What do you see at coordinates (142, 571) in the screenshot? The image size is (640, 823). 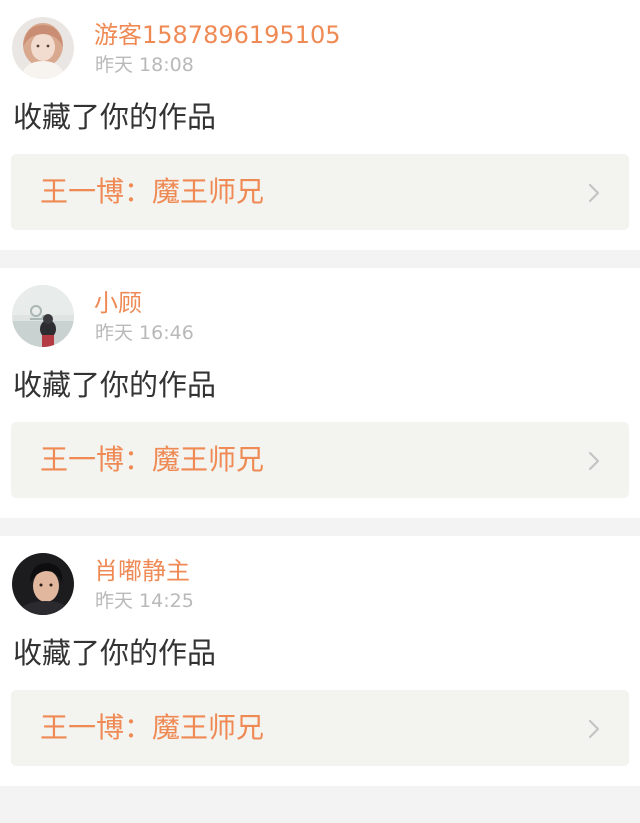 I see `username: 肖嘟静主` at bounding box center [142, 571].